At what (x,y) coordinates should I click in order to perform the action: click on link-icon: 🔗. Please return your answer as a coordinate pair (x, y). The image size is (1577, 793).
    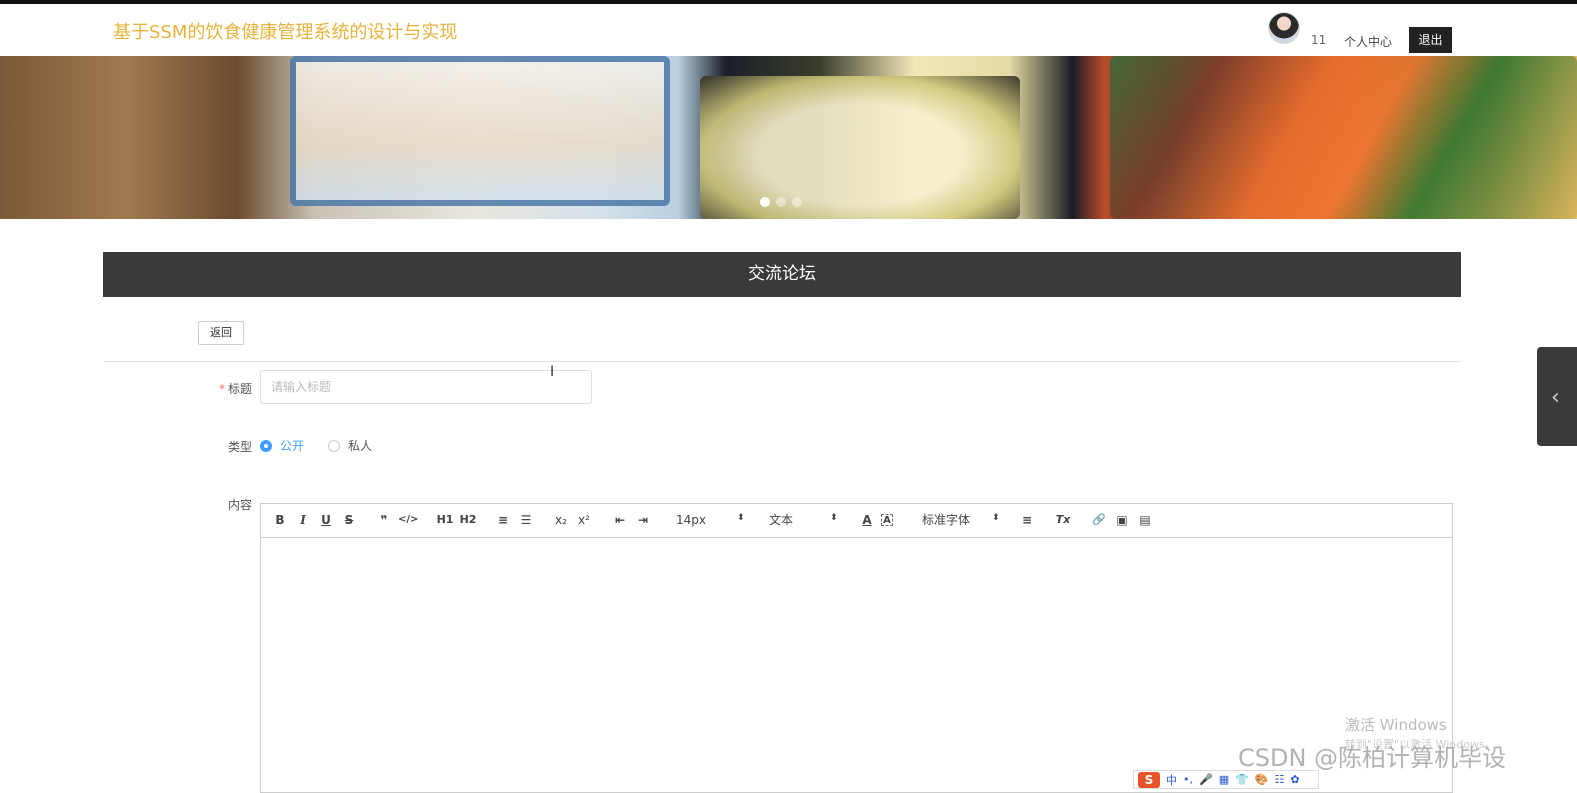
    Looking at the image, I should click on (1099, 520).